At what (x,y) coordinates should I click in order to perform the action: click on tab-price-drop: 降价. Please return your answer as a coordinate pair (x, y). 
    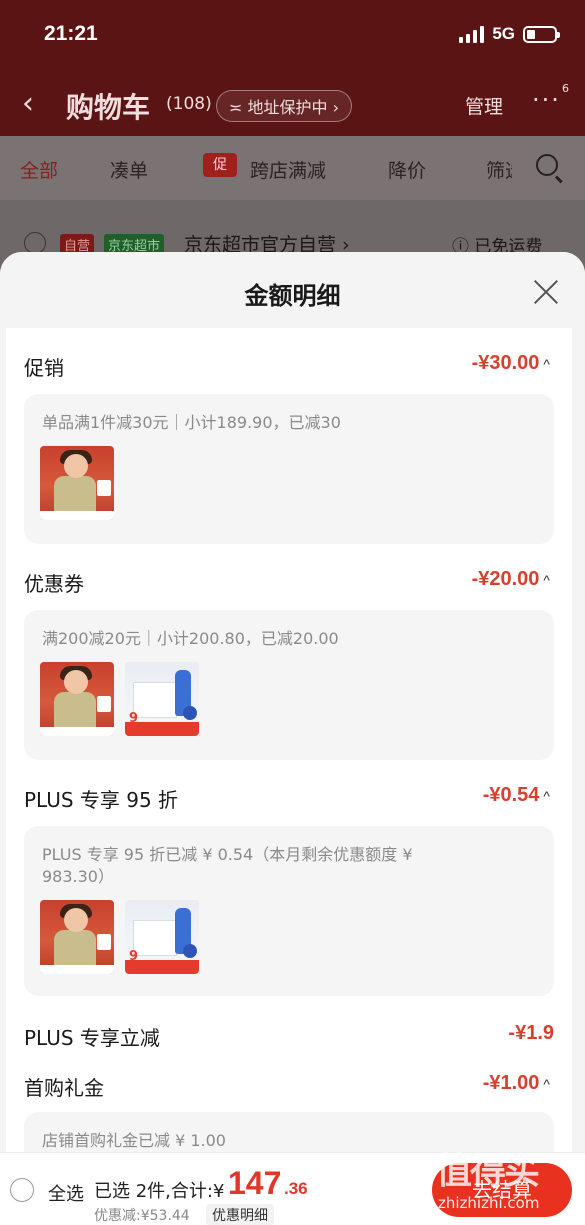
    Looking at the image, I should click on (407, 169).